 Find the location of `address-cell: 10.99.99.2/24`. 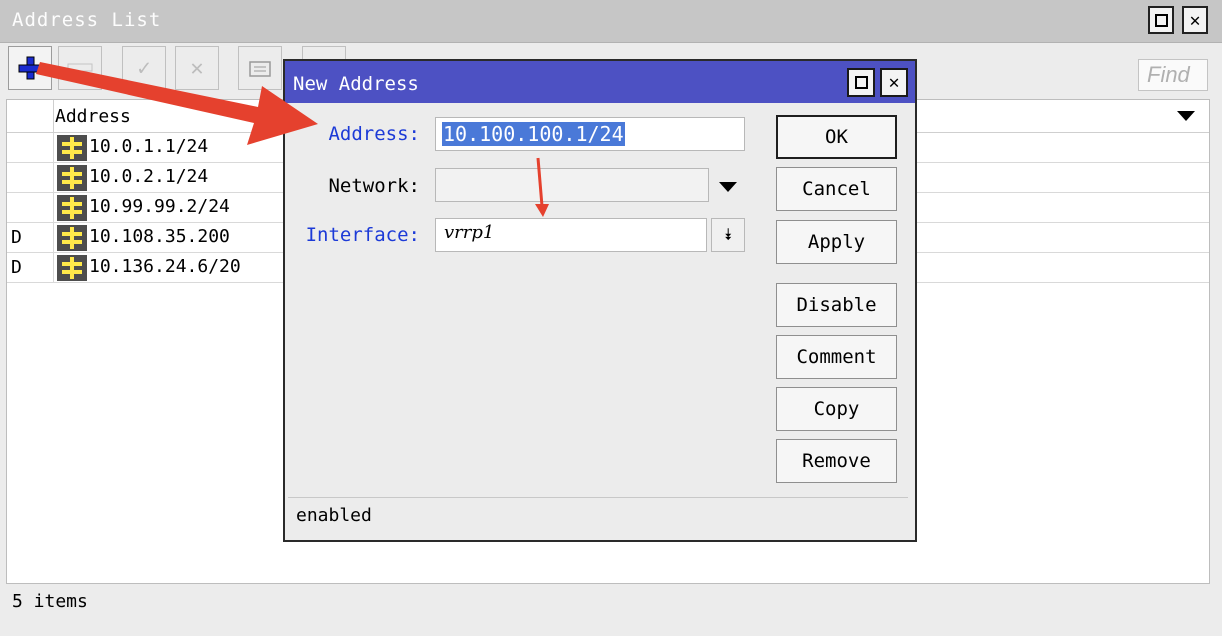

address-cell: 10.99.99.2/24 is located at coordinates (159, 206).